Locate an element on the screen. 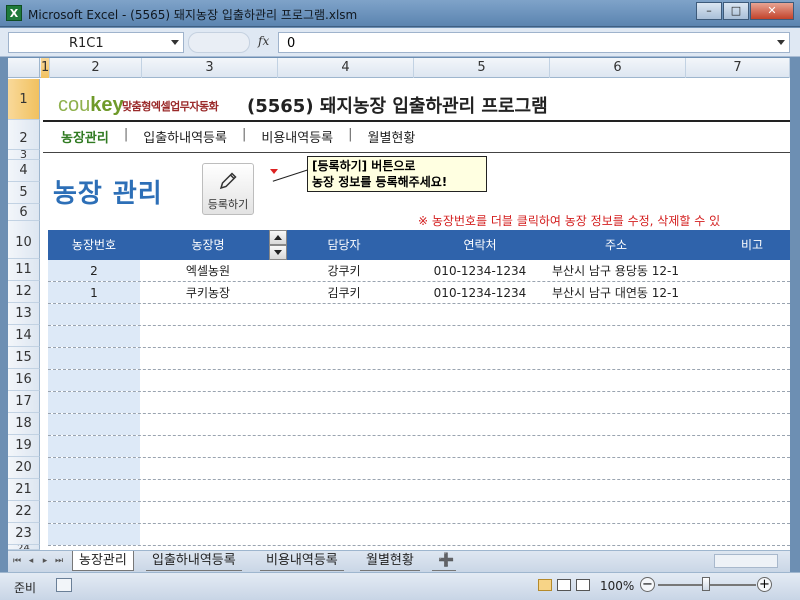 This screenshot has height=600, width=800. row-header: 11 is located at coordinates (24, 270).